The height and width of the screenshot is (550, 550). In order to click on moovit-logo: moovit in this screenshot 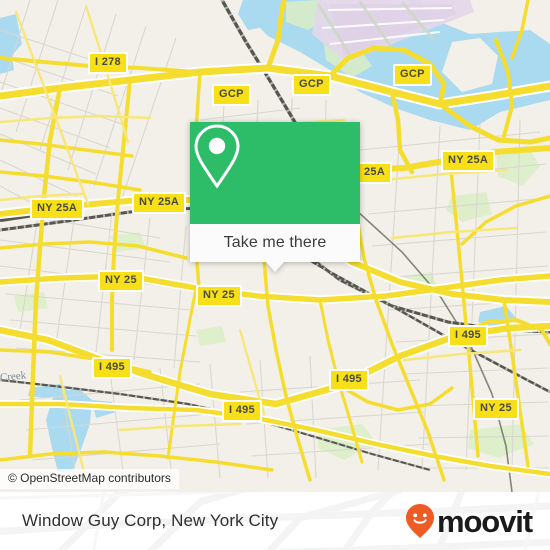, I will do `click(469, 521)`.